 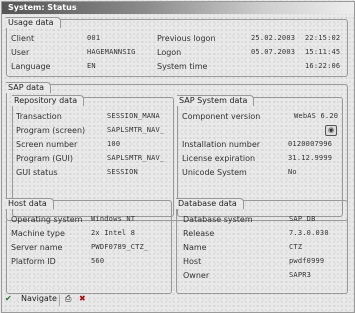 What do you see at coordinates (133, 116) in the screenshot?
I see `transaction-value: SESSION_MANA` at bounding box center [133, 116].